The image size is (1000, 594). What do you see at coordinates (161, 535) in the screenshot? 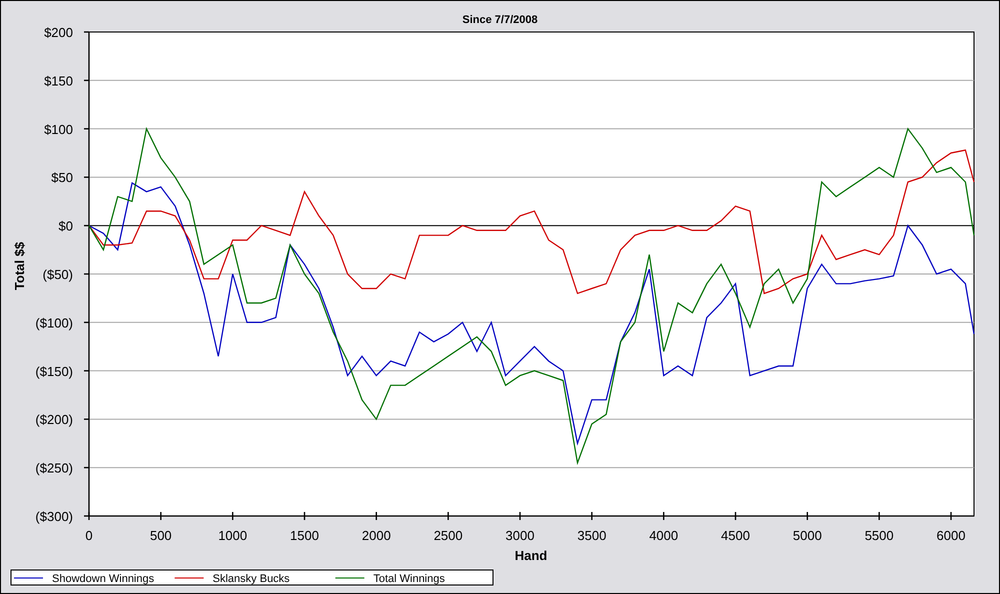
I see `tick-label: 500` at bounding box center [161, 535].